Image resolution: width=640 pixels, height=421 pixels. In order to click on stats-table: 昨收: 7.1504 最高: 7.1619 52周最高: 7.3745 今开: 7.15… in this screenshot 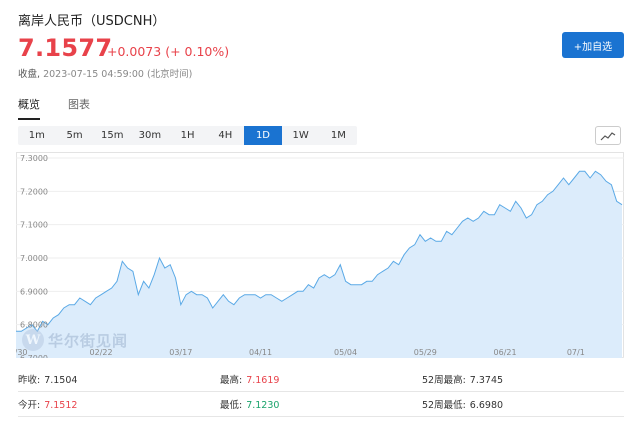, I will do `click(321, 392)`.